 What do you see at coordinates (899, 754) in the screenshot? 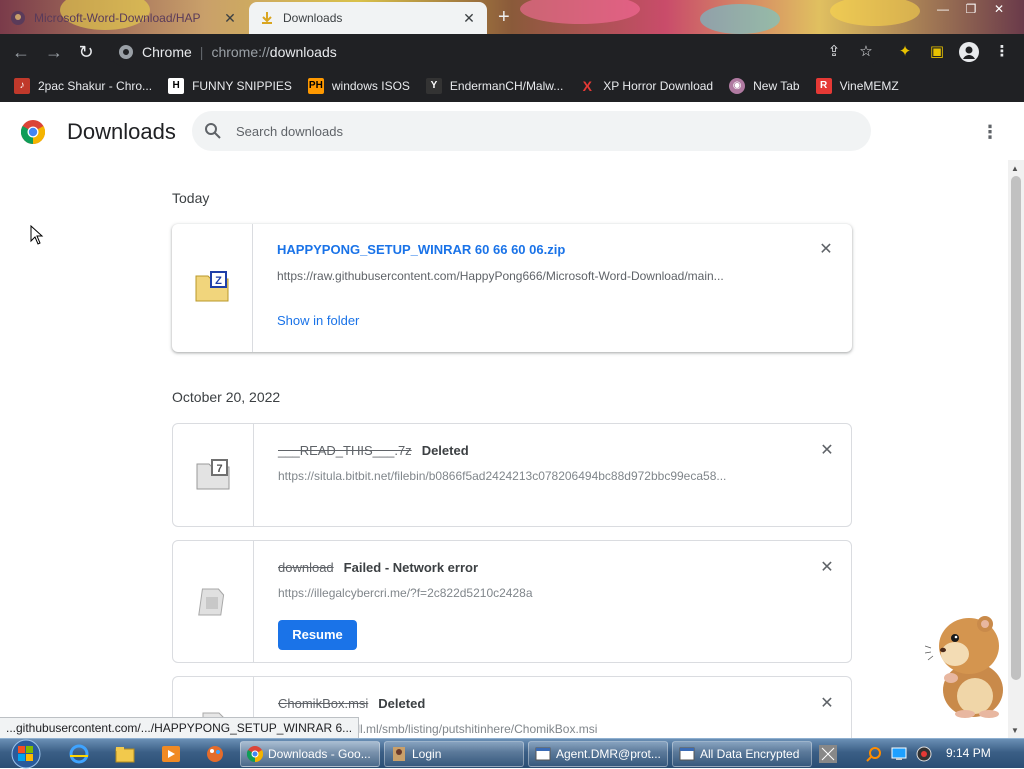
I see `display-tray-icon` at bounding box center [899, 754].